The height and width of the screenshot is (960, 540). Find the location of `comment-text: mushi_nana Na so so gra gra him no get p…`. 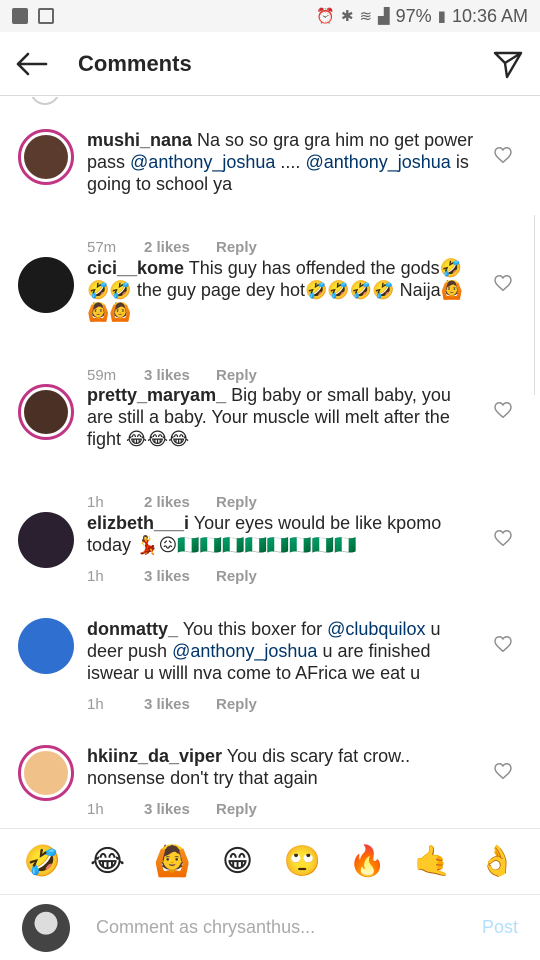

comment-text: mushi_nana Na so so gra gra him no get p… is located at coordinates (283, 162).